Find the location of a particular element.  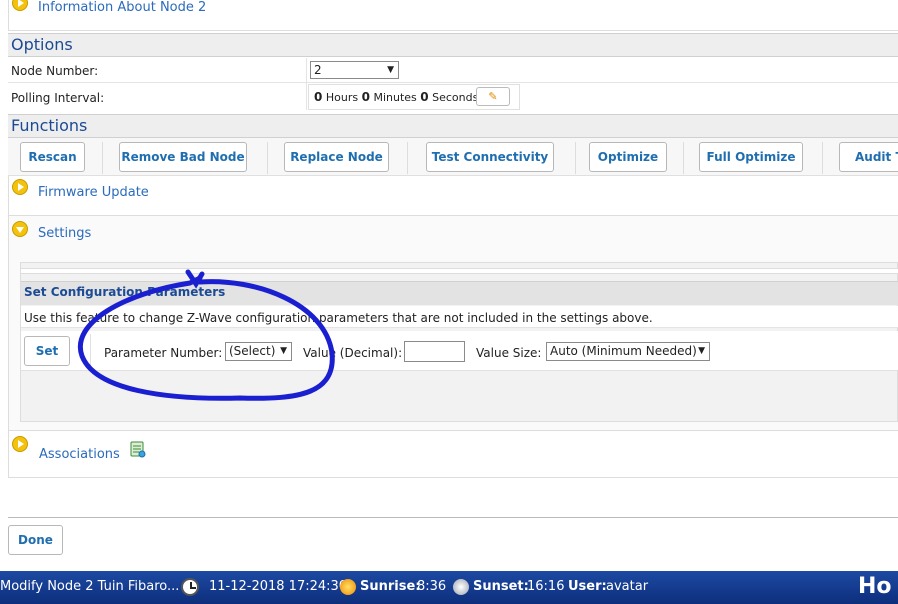

polling-seconds-label: Seconds is located at coordinates (455, 97).